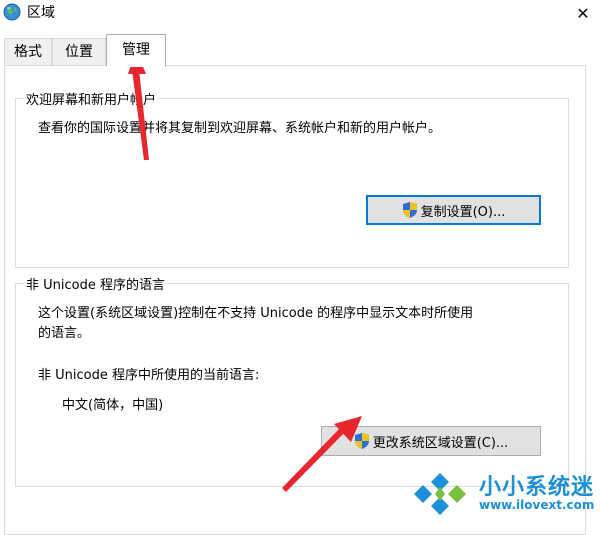 This screenshot has height=535, width=600. Describe the element at coordinates (12, 12) in the screenshot. I see `globe-icon` at that location.